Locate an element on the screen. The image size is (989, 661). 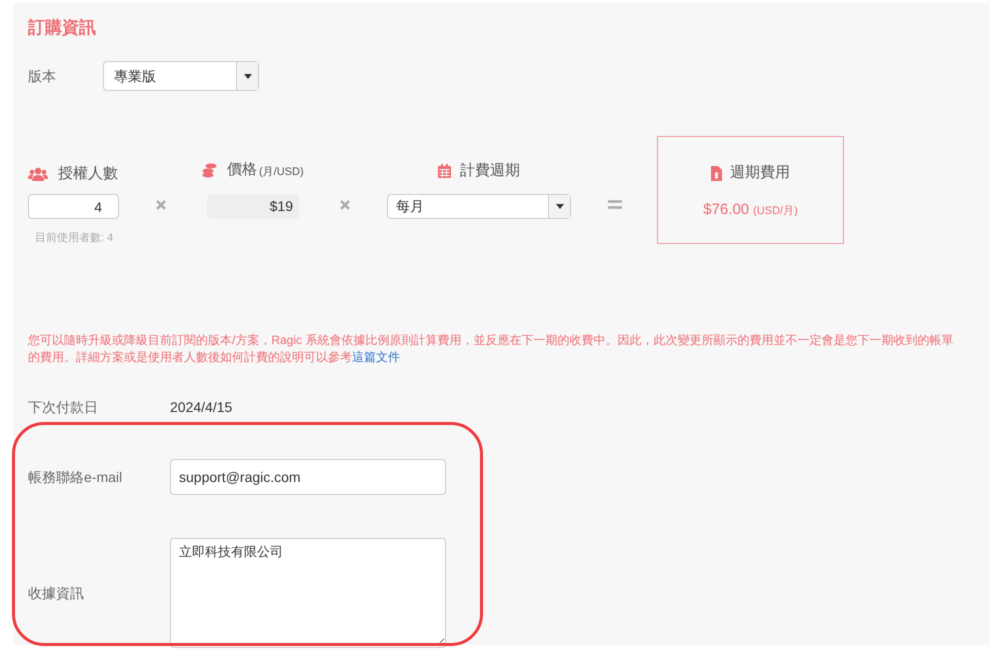
receipt-info-textarea: 立即科技有限公司 is located at coordinates (308, 593).